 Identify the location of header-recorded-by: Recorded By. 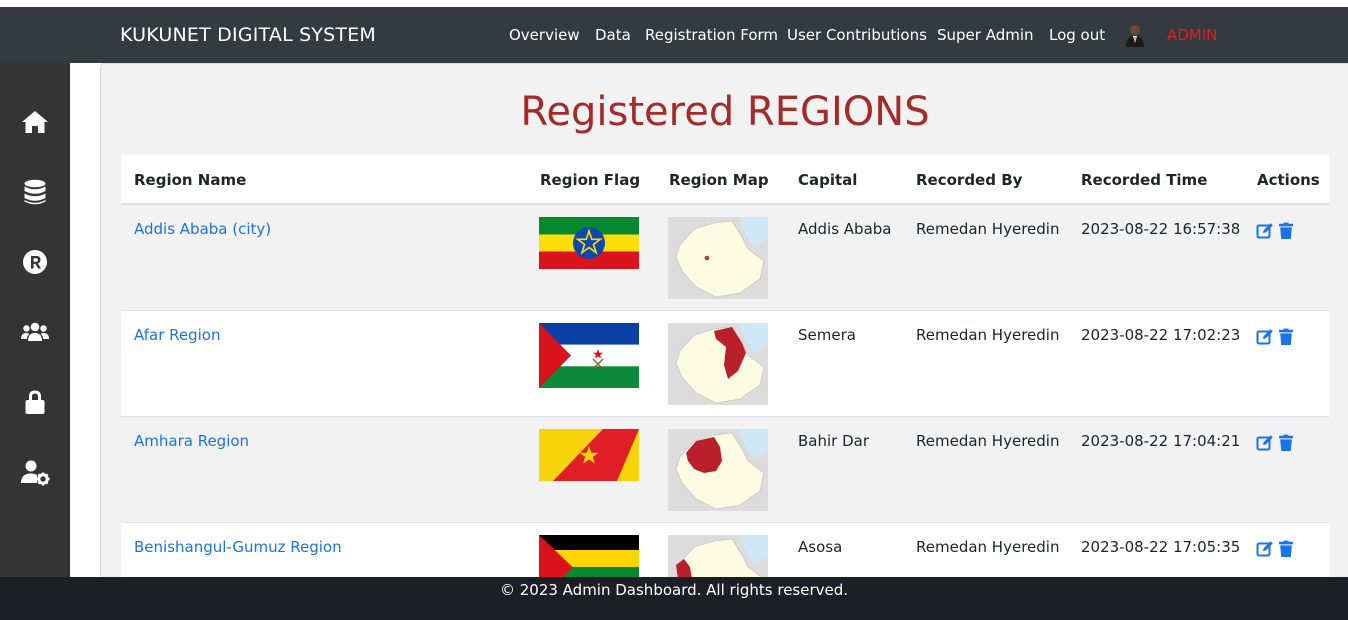
(969, 180).